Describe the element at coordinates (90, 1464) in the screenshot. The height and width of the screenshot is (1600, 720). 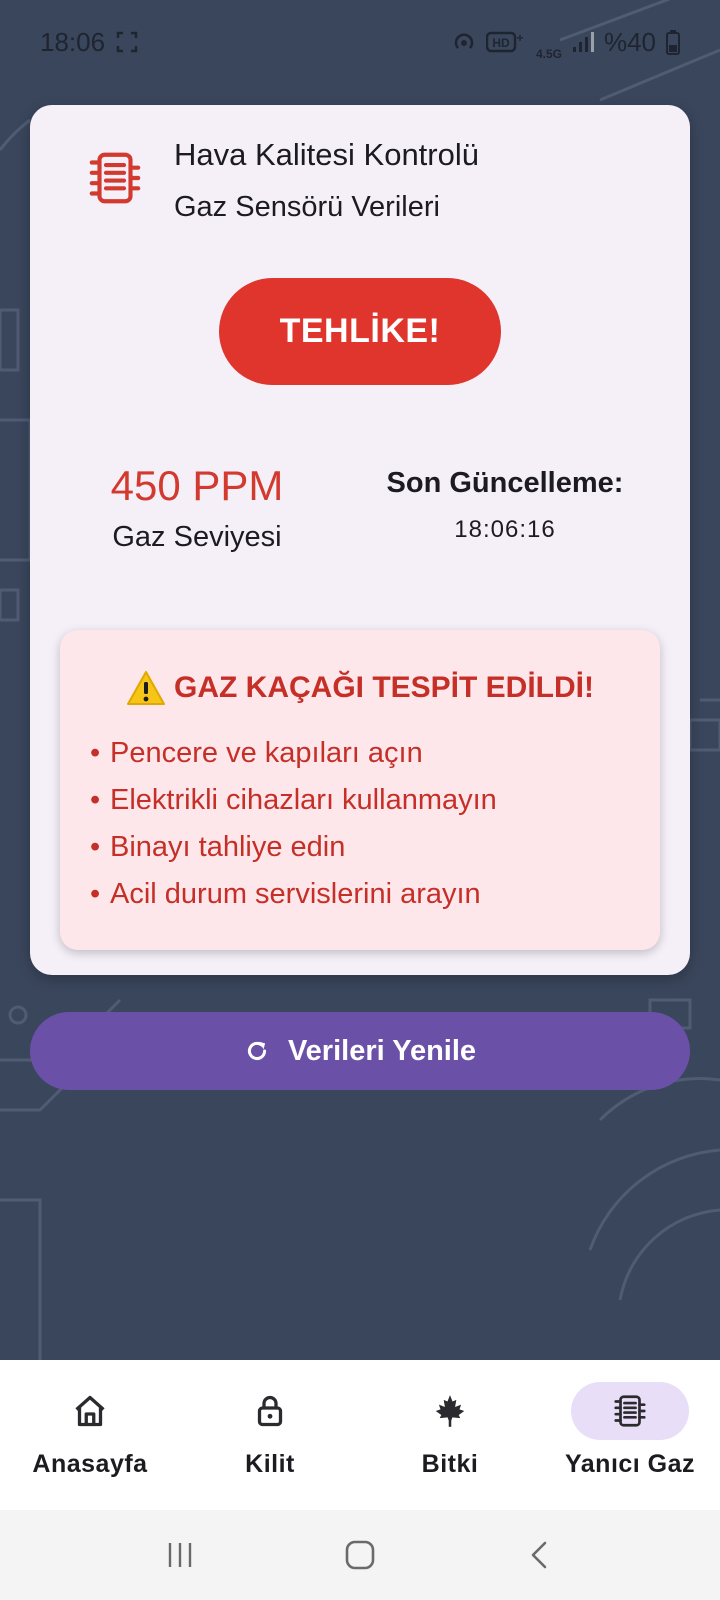
I see `nav-label-home: Anasayfa` at that location.